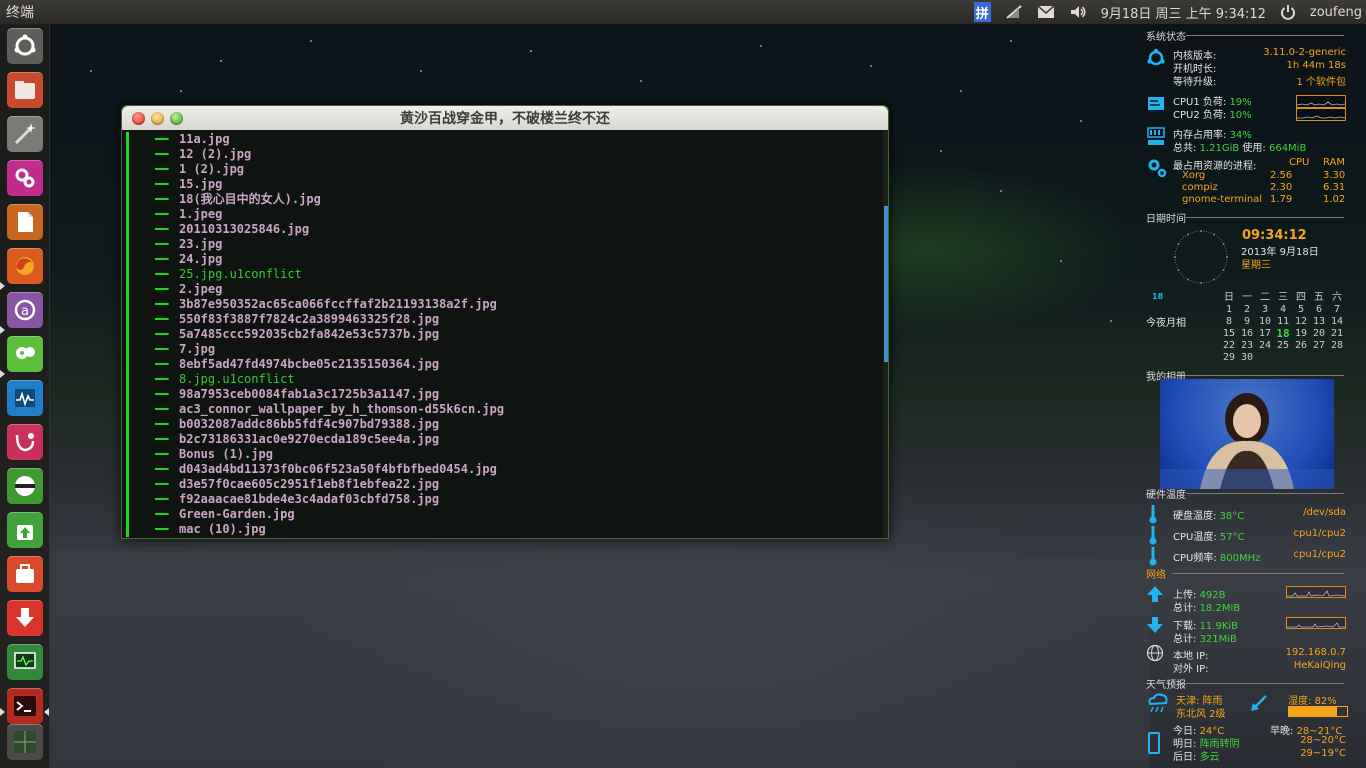  What do you see at coordinates (215, 154) in the screenshot?
I see `file-name: 12 (2).jpg` at bounding box center [215, 154].